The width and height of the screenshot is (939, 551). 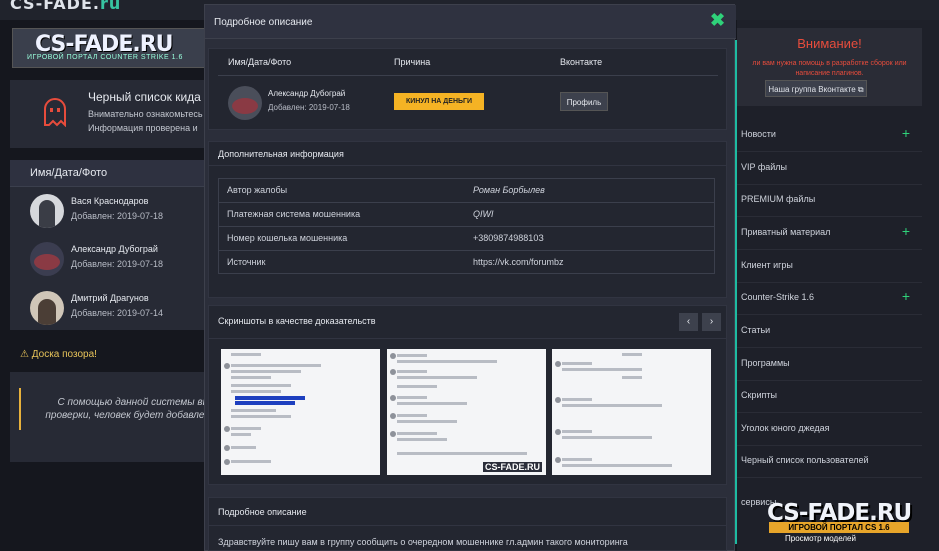 I want to click on sidebar-item-news: Новости +, so click(x=829, y=136).